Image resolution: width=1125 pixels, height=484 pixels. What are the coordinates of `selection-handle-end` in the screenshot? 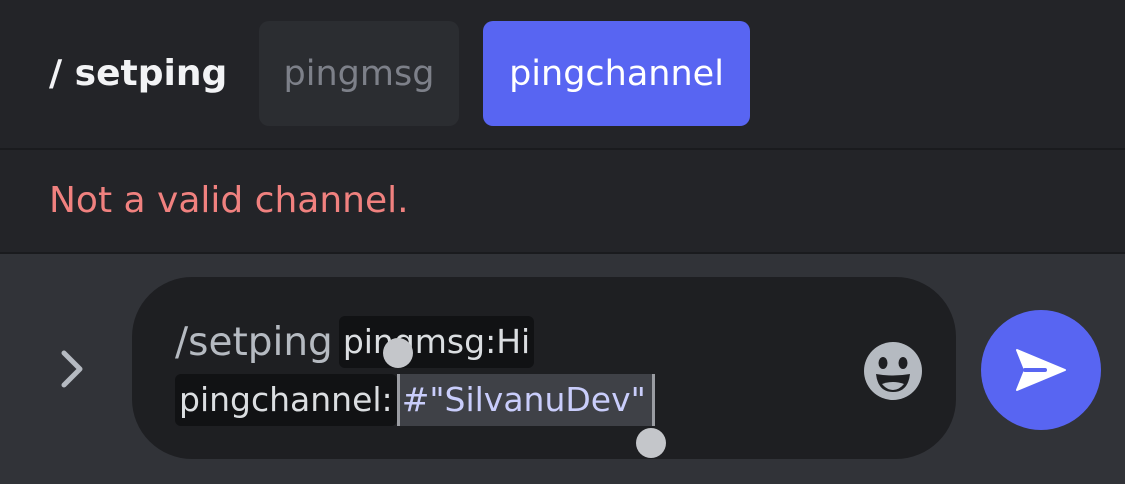 It's located at (651, 443).